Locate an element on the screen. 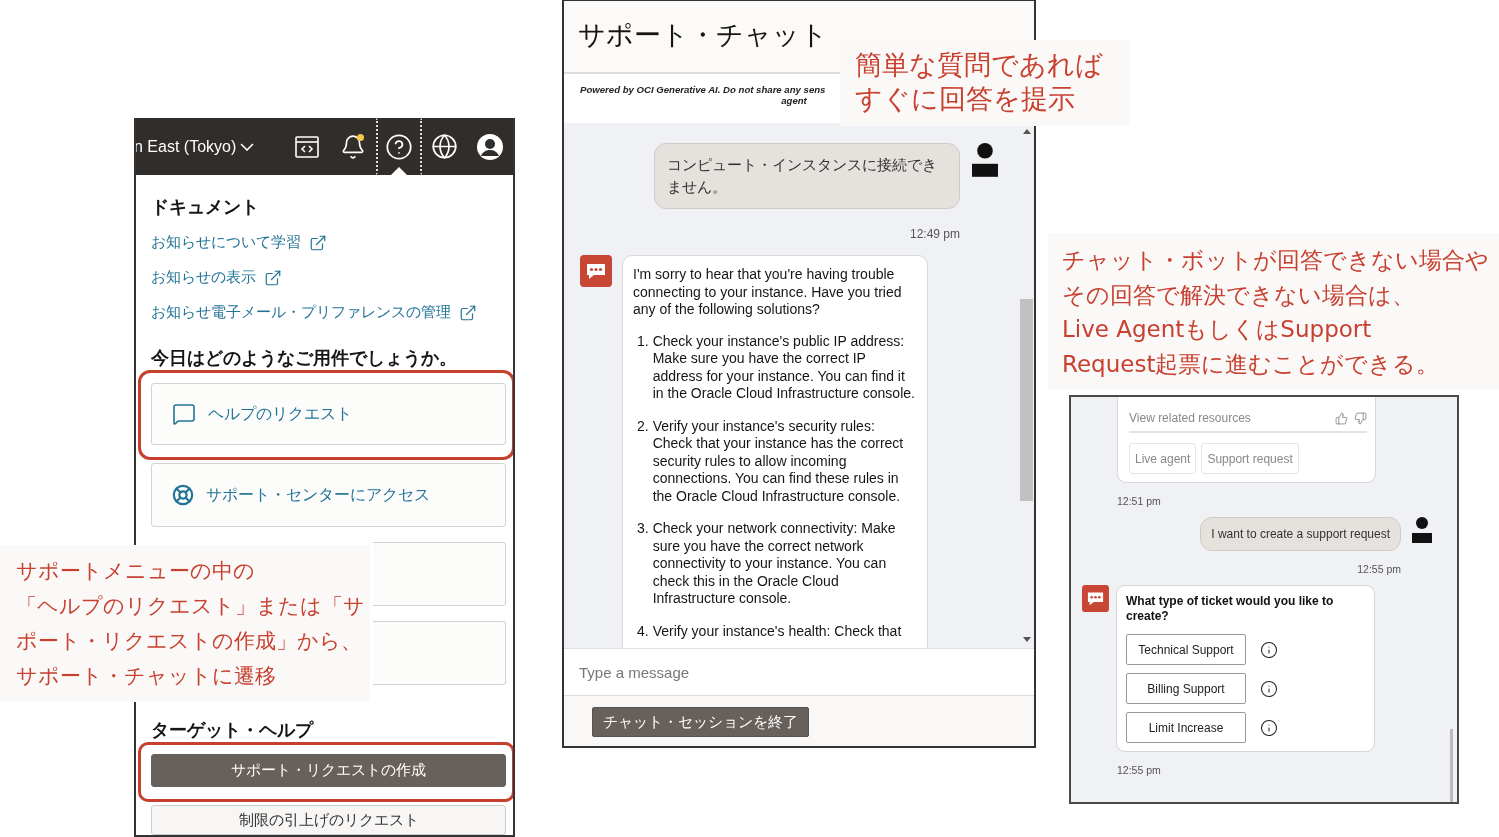 Image resolution: width=1499 pixels, height=837 pixels. message-input: Type a message is located at coordinates (799, 672).